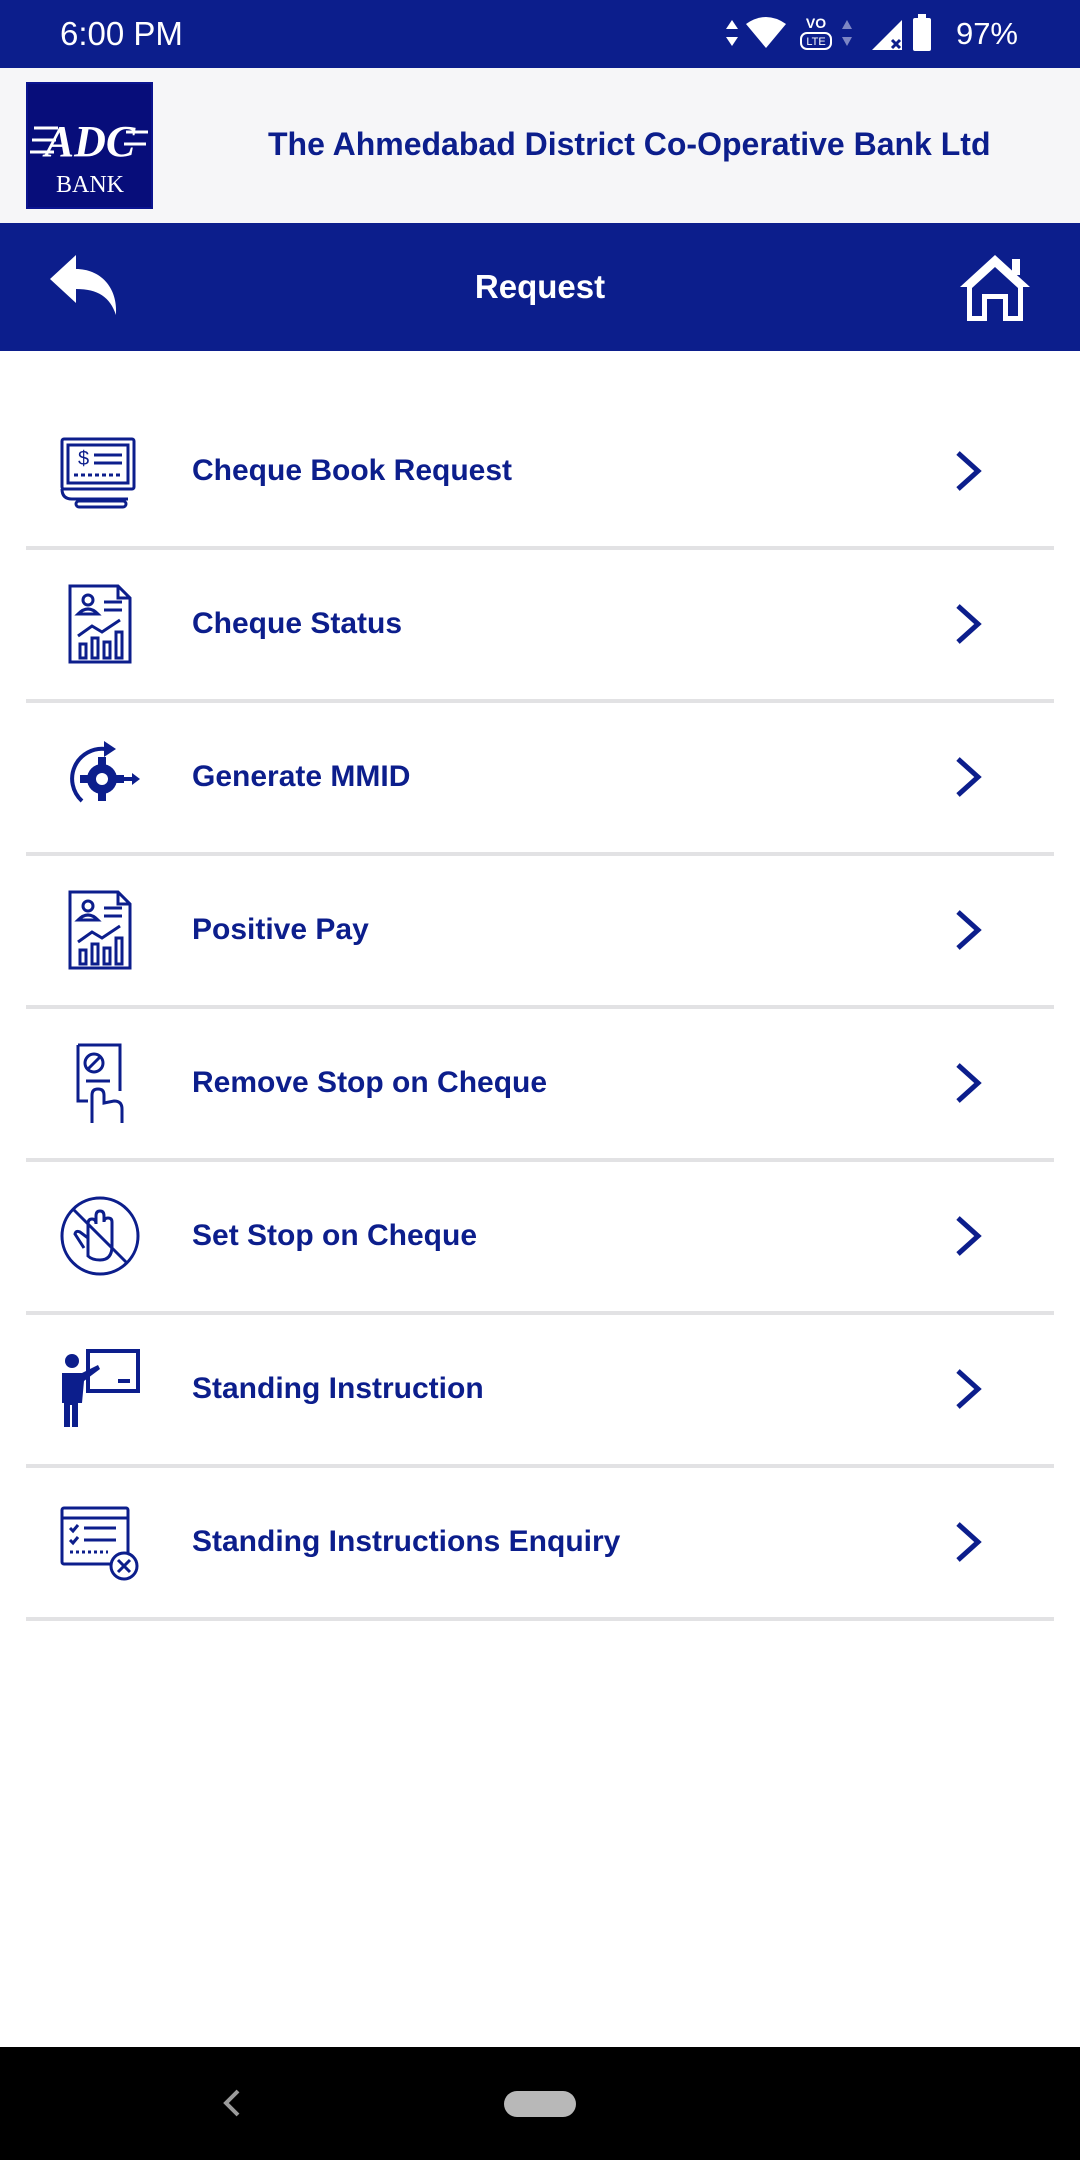 The image size is (1080, 2160). I want to click on menu-item-label: Generate MMID, so click(301, 776).